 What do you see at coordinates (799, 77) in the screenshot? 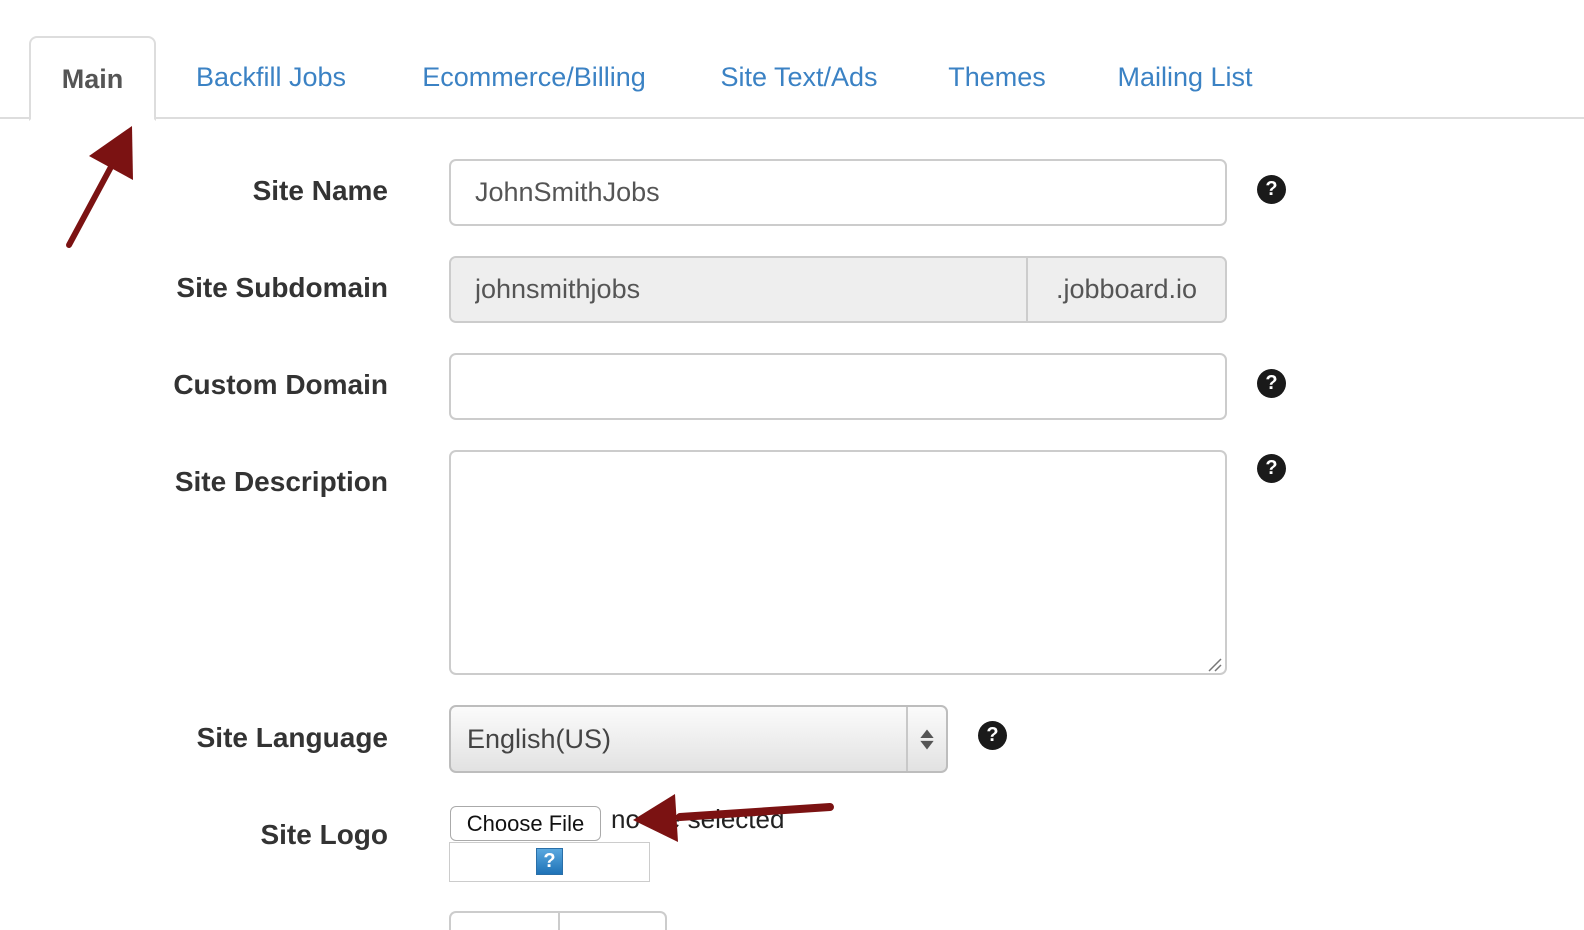
I see `tab-site-text-ads: Site Text/Ads` at bounding box center [799, 77].